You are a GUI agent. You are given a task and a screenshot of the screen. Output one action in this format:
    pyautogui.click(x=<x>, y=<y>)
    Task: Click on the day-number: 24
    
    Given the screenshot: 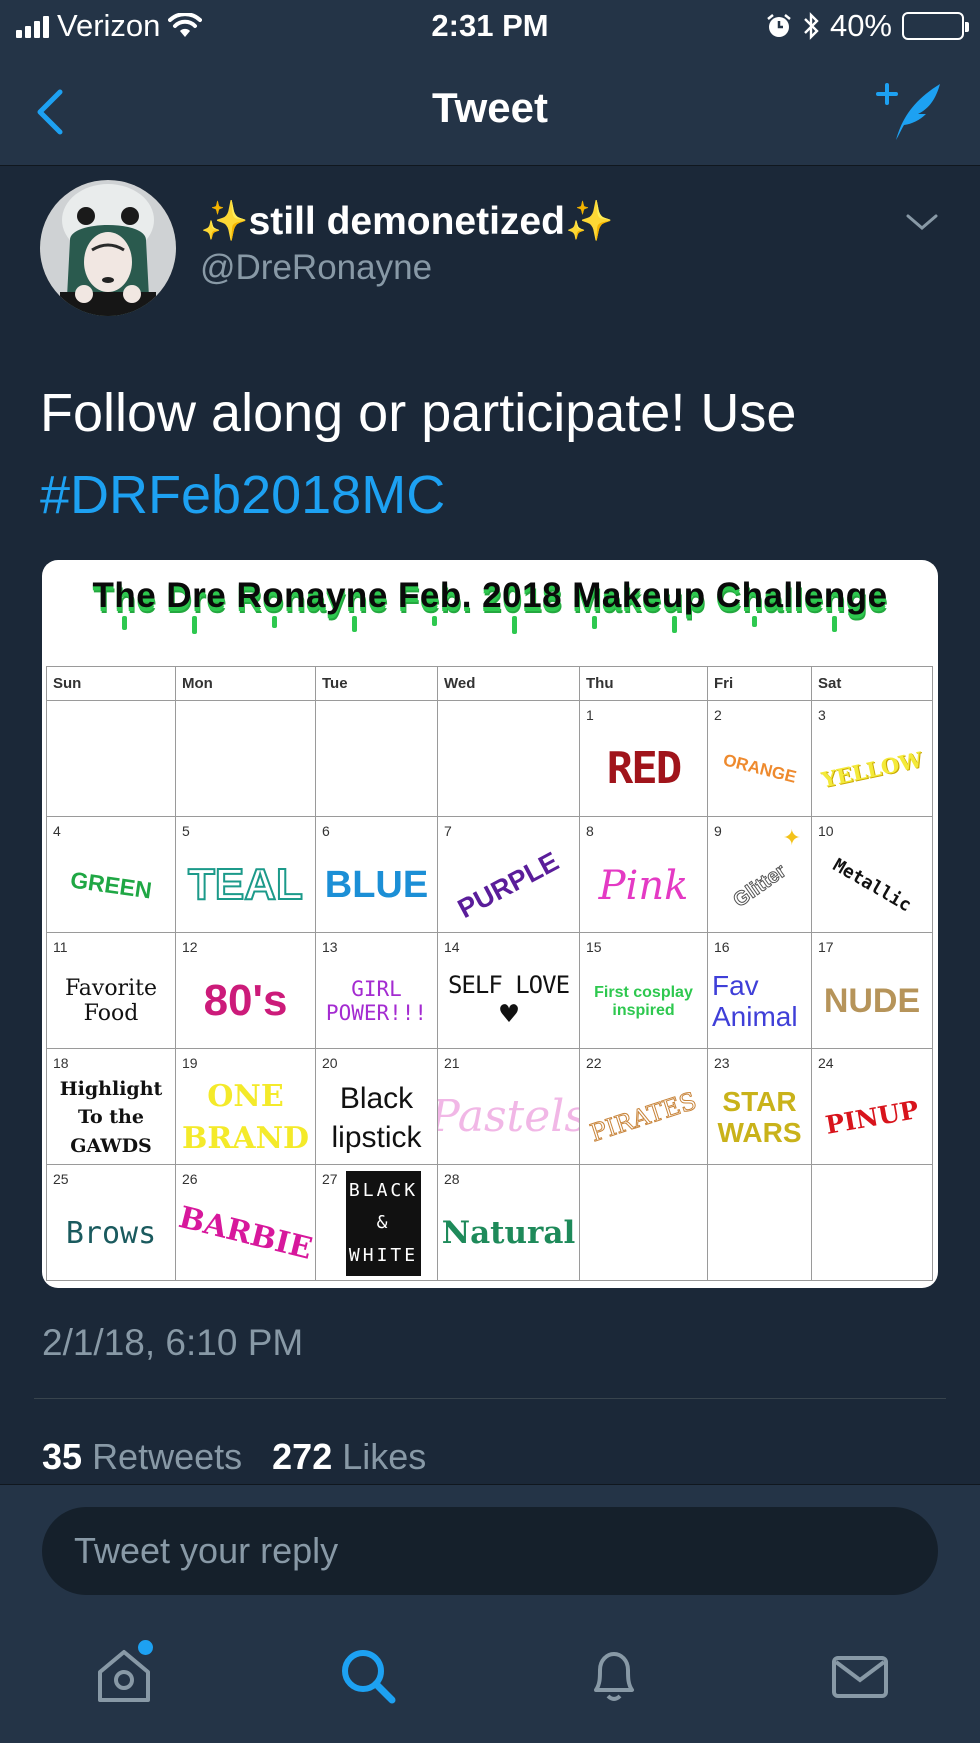 What is the action you would take?
    pyautogui.click(x=826, y=1063)
    